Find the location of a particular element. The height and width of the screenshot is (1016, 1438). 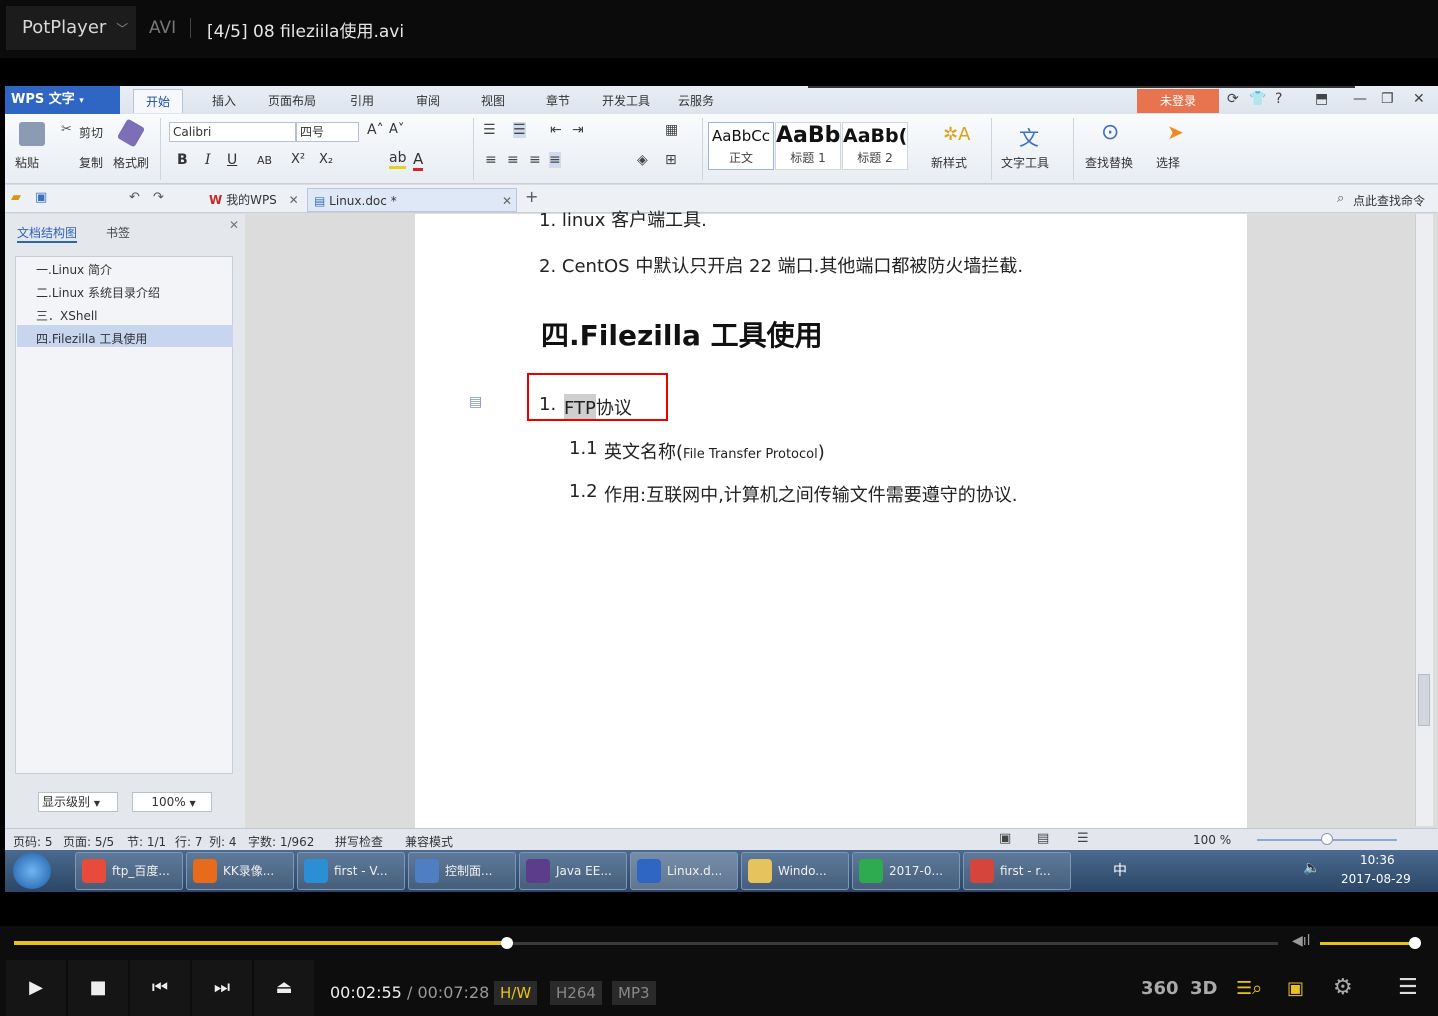

minimize-icon: — is located at coordinates (1360, 99).